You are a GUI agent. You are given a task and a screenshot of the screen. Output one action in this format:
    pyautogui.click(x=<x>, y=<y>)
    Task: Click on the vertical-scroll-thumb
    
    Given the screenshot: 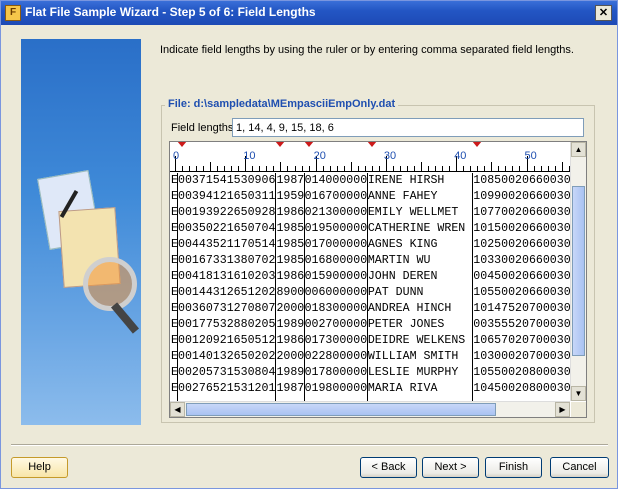 What is the action you would take?
    pyautogui.click(x=578, y=271)
    